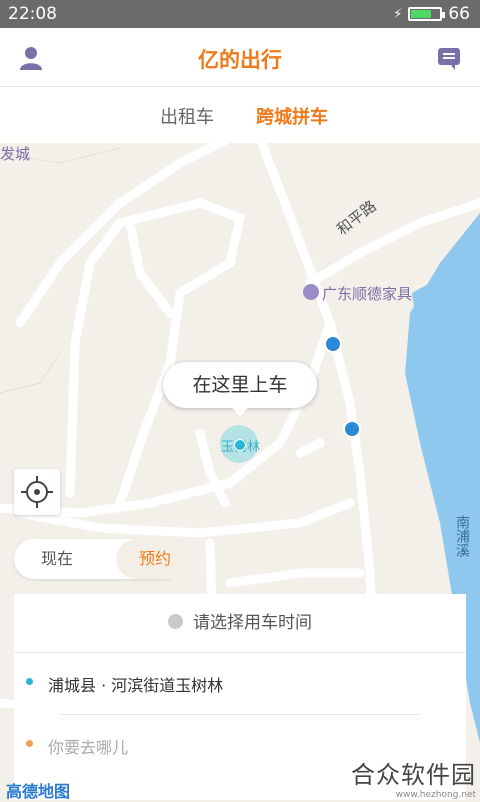  Describe the element at coordinates (32, 14) in the screenshot. I see `status-time: 22:08` at that location.